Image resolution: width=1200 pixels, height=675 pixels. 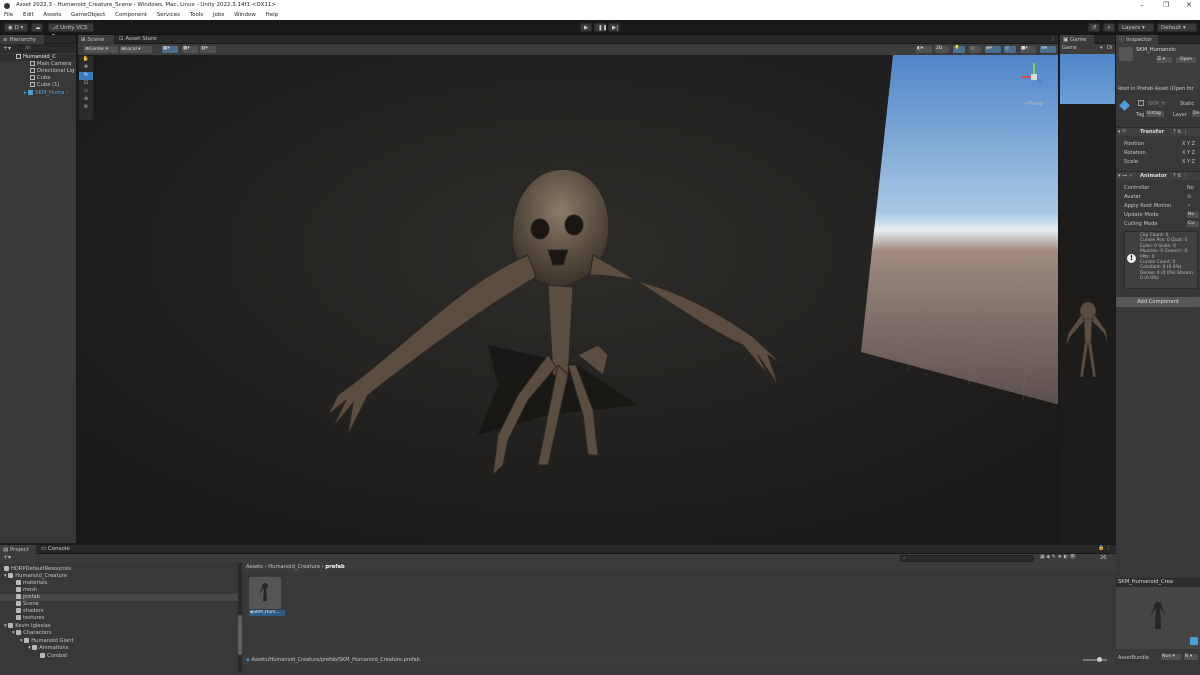 I want to click on folder-hdrp: HDRPDefaultResources, so click(x=37, y=569).